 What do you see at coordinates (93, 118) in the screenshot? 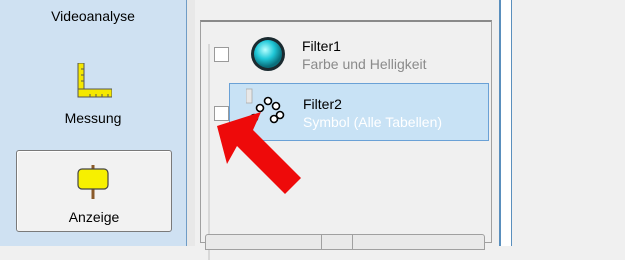
I see `tool-label-messung: Messung` at bounding box center [93, 118].